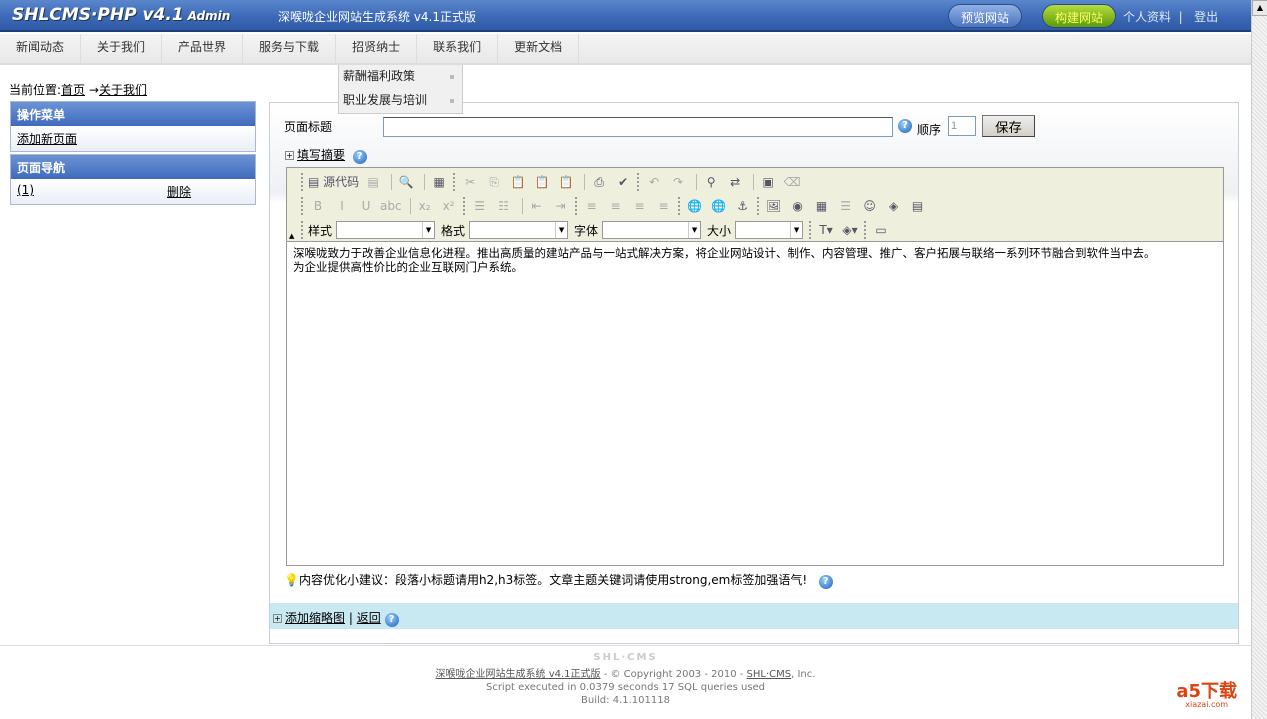 This screenshot has width=1267, height=719. What do you see at coordinates (318, 206) in the screenshot?
I see `bold-icon: B` at bounding box center [318, 206].